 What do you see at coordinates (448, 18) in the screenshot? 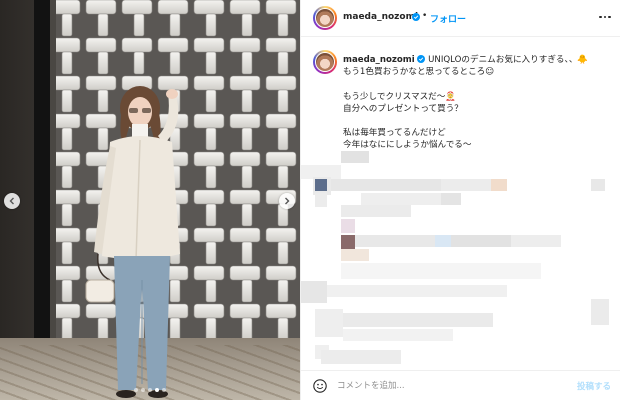
I see `follow-button: フォロー` at bounding box center [448, 18].